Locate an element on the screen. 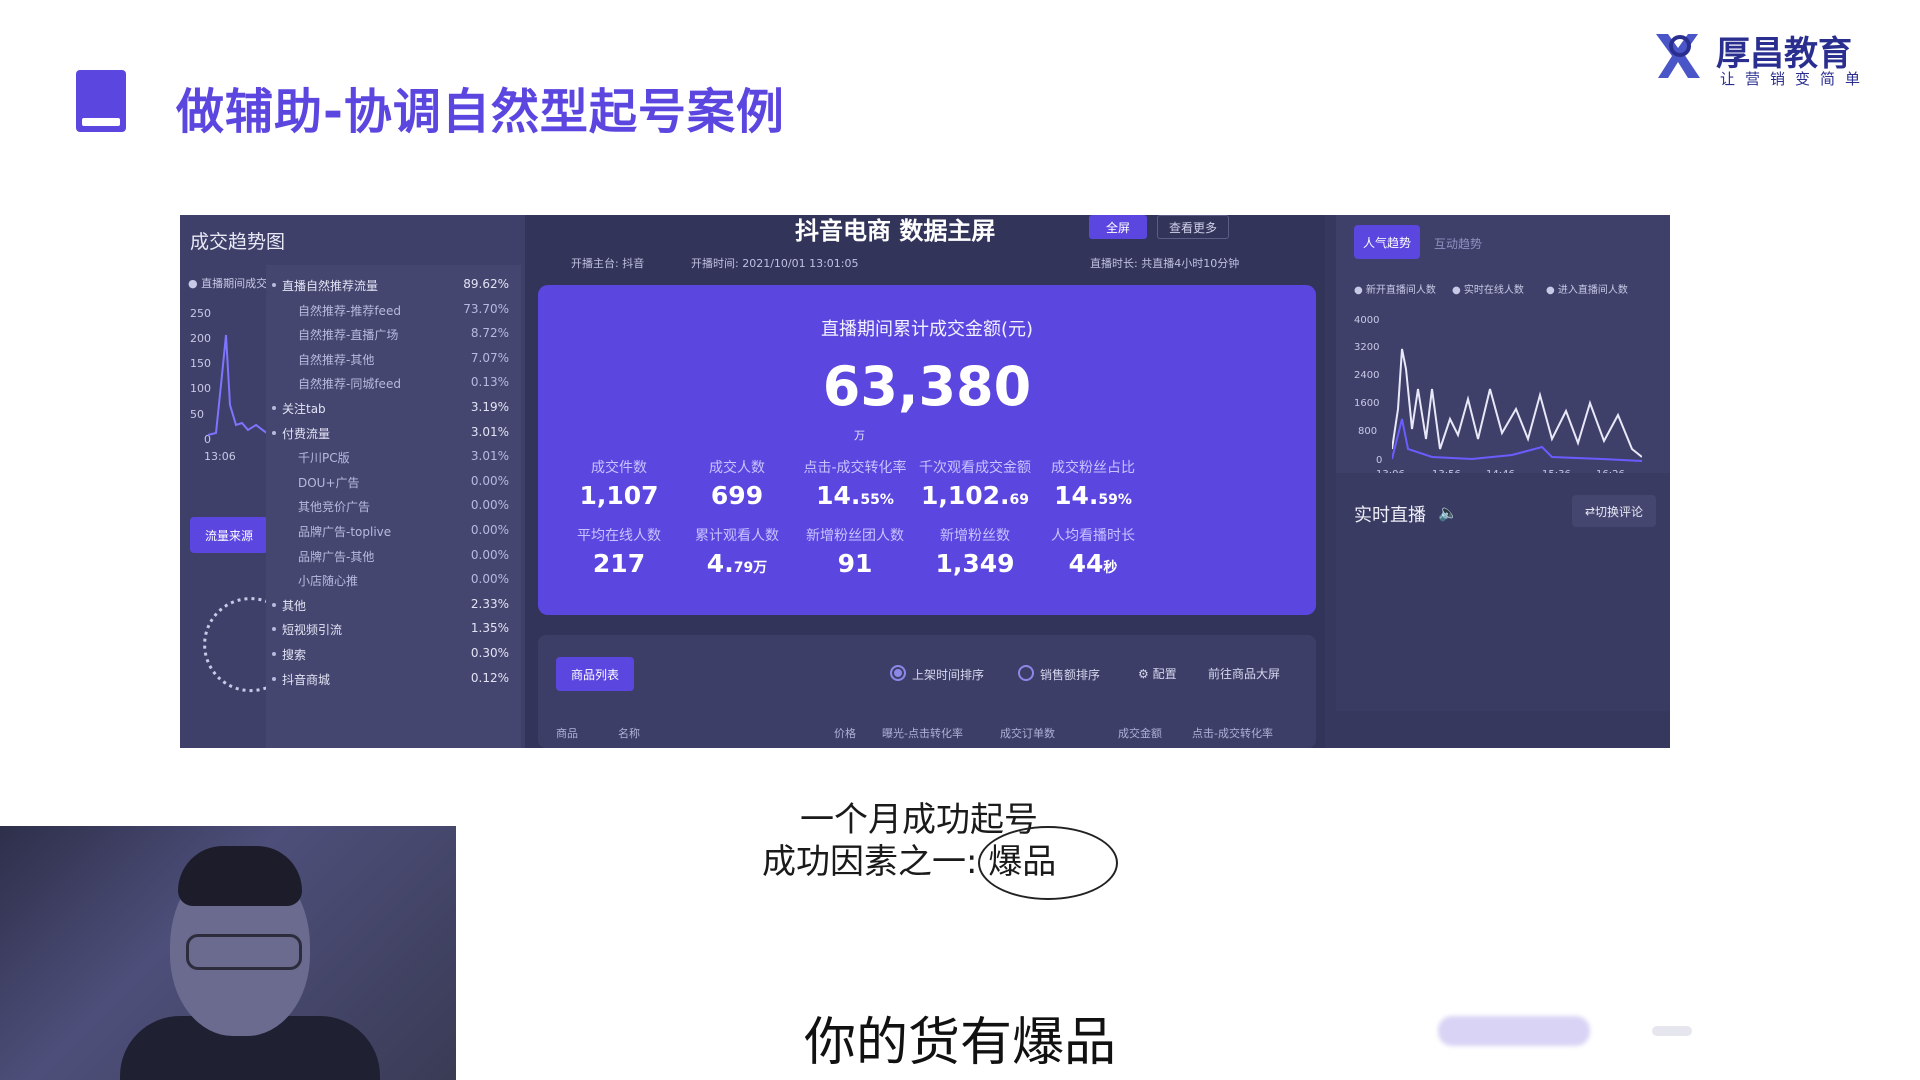  fullscreen-button: 全屏 is located at coordinates (1118, 227).